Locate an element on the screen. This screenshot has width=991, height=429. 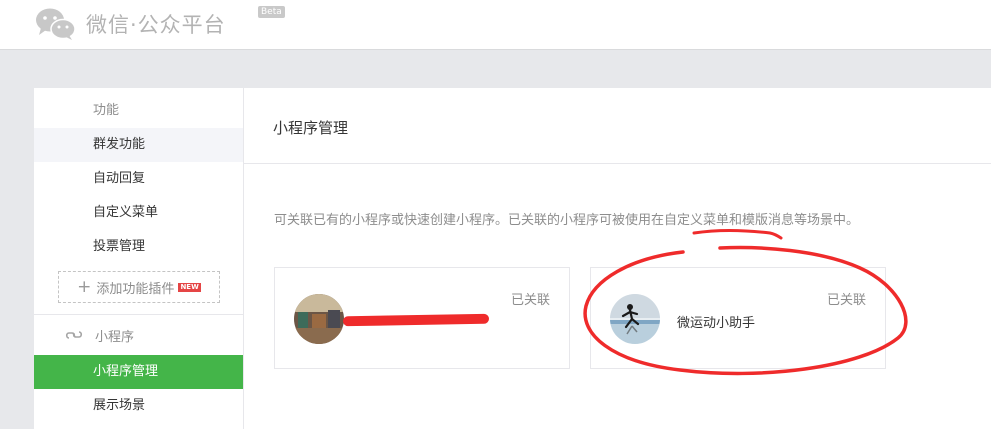
new-badge: NEW is located at coordinates (189, 287).